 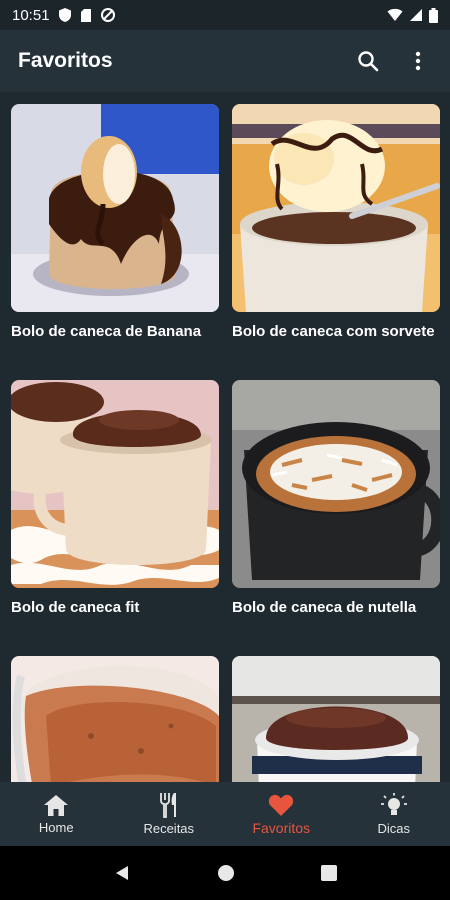 What do you see at coordinates (433, 15) in the screenshot?
I see `battery-icon` at bounding box center [433, 15].